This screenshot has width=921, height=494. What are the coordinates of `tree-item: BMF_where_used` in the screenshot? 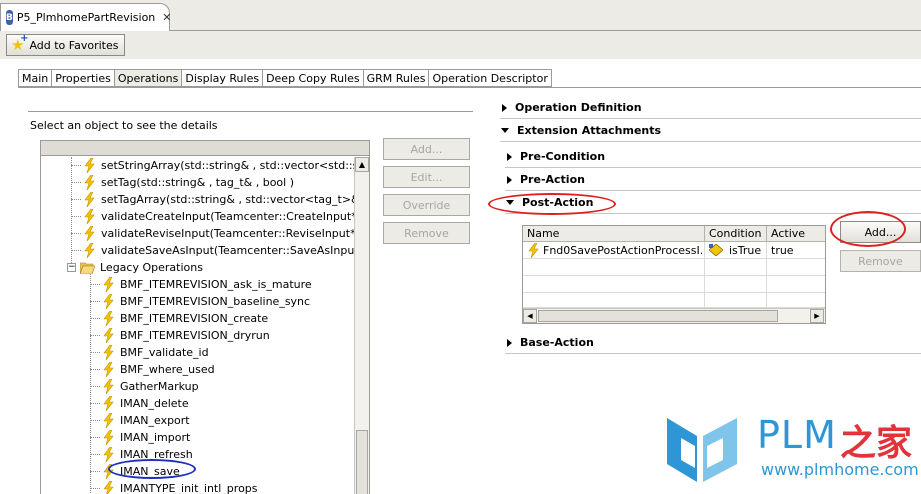 It's located at (158, 369).